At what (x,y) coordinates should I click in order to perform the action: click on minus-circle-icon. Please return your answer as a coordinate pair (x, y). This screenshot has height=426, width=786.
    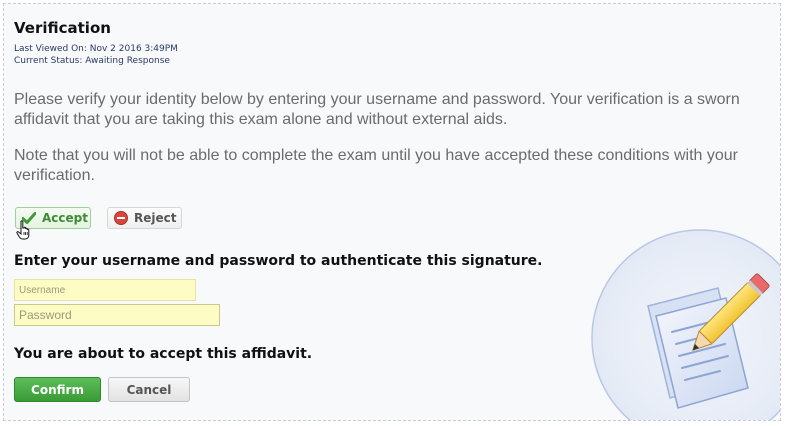
    Looking at the image, I should click on (121, 218).